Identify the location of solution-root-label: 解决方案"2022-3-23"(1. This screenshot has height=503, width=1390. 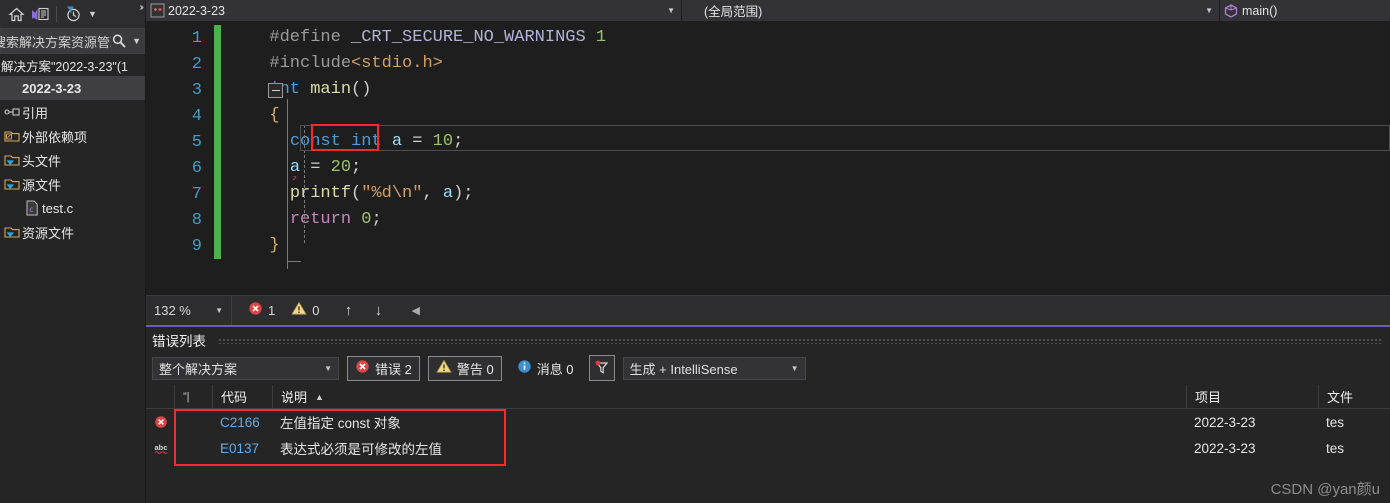
(72, 65).